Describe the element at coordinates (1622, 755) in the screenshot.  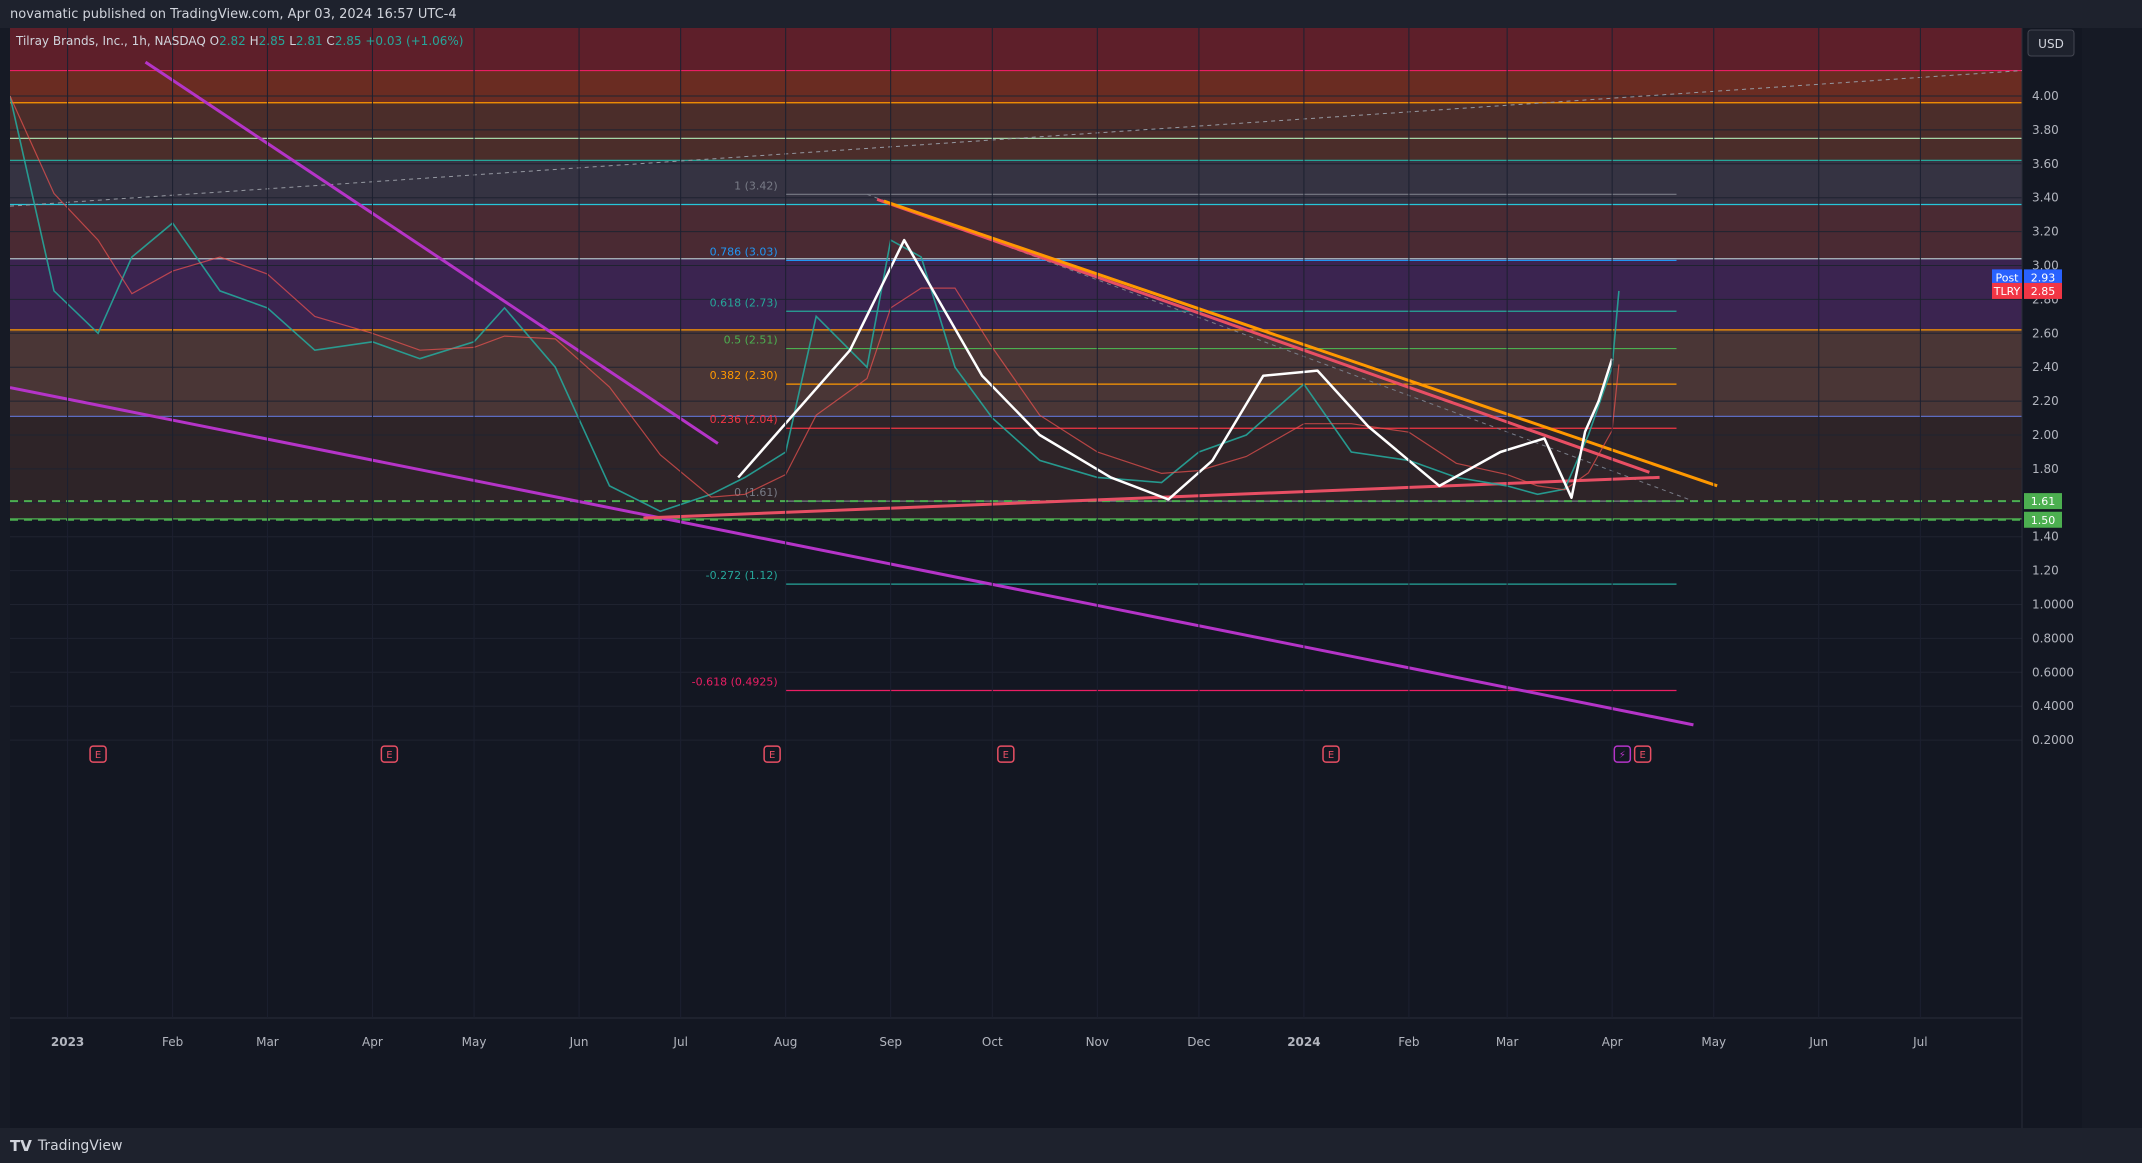
I see `earnings-event-label: ⚡` at that location.